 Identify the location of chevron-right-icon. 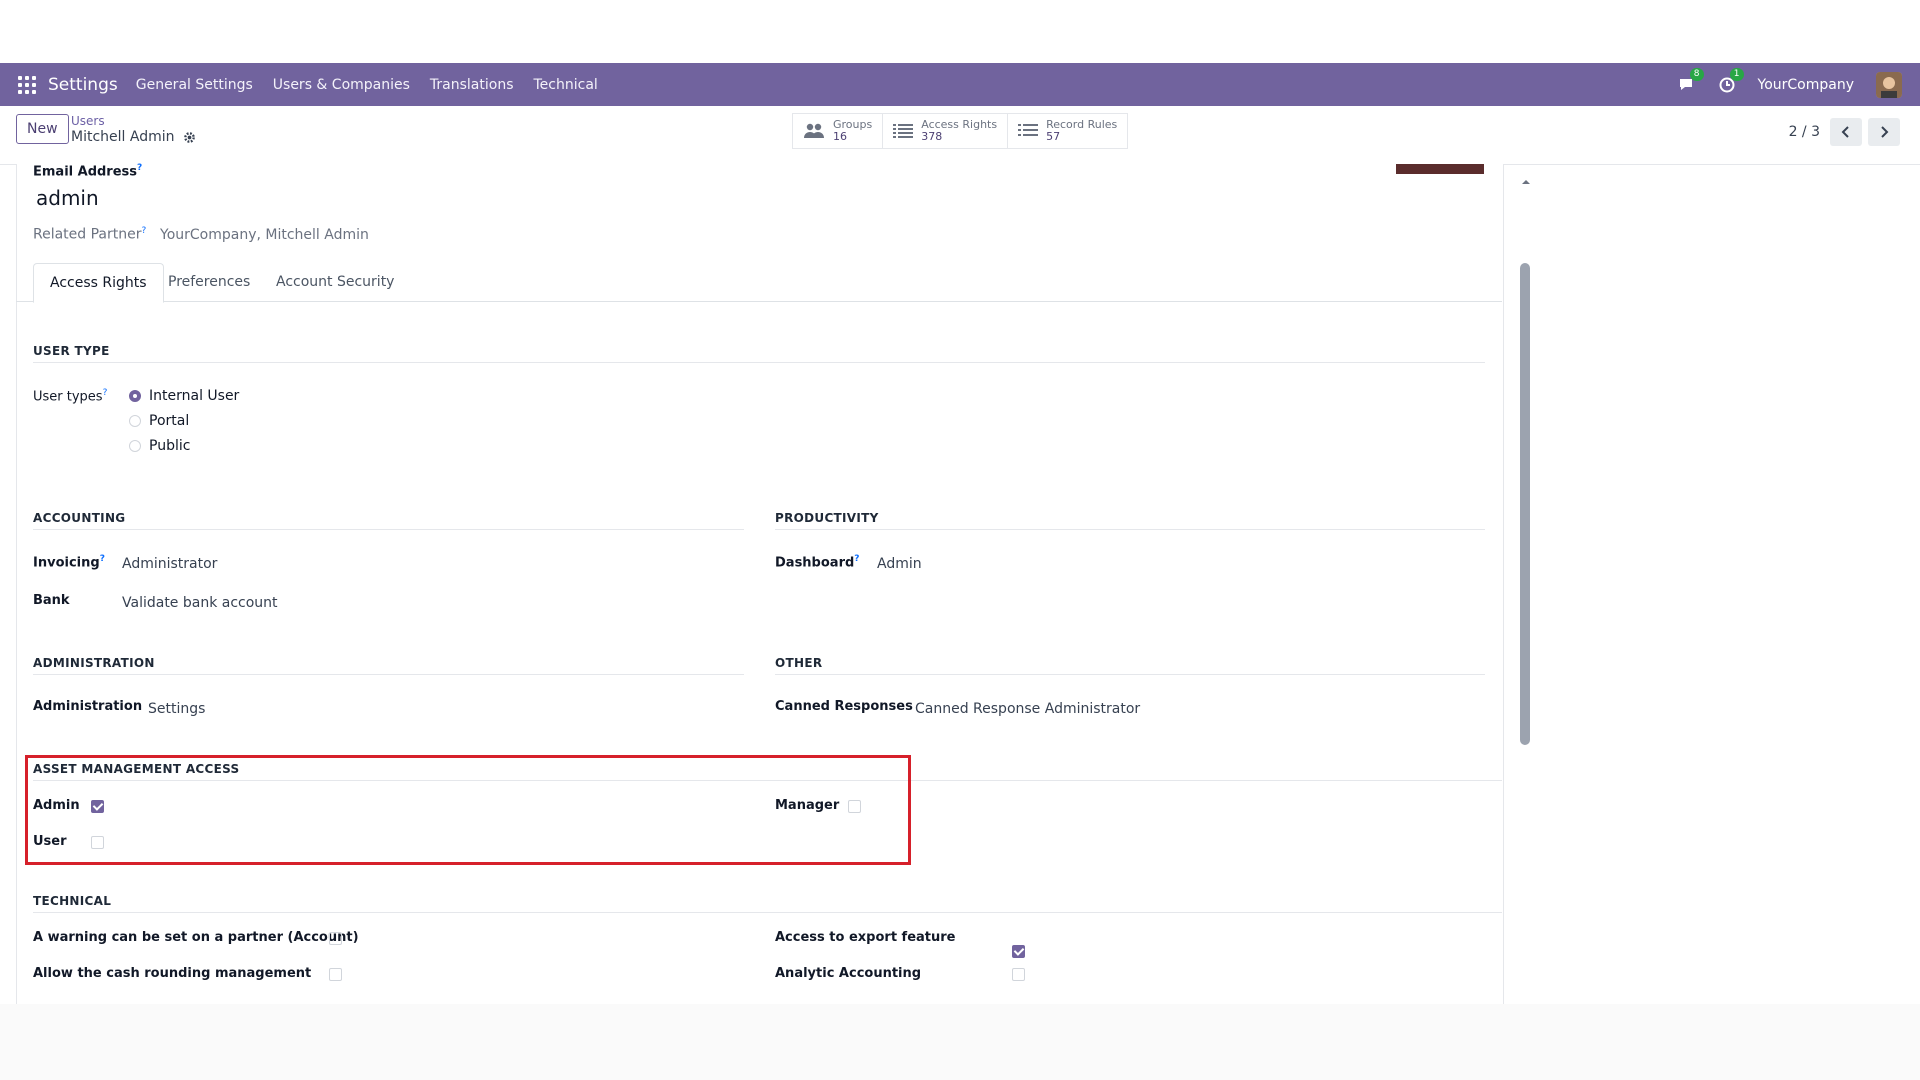
(1885, 132).